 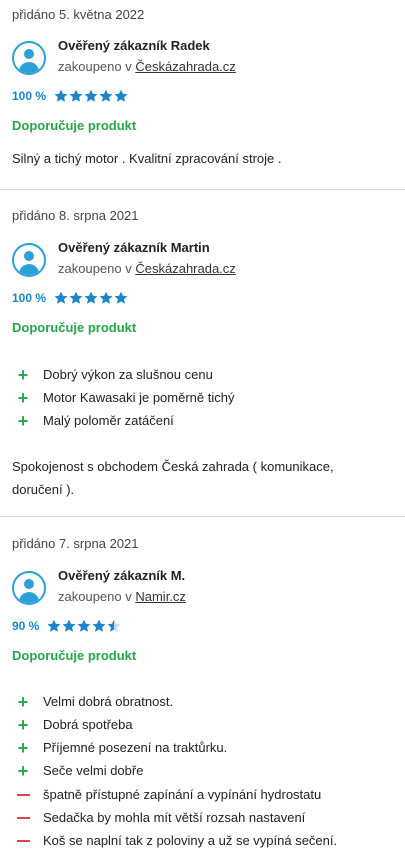 I want to click on pro-item: + Dobrá spotřeba, so click(x=121, y=724).